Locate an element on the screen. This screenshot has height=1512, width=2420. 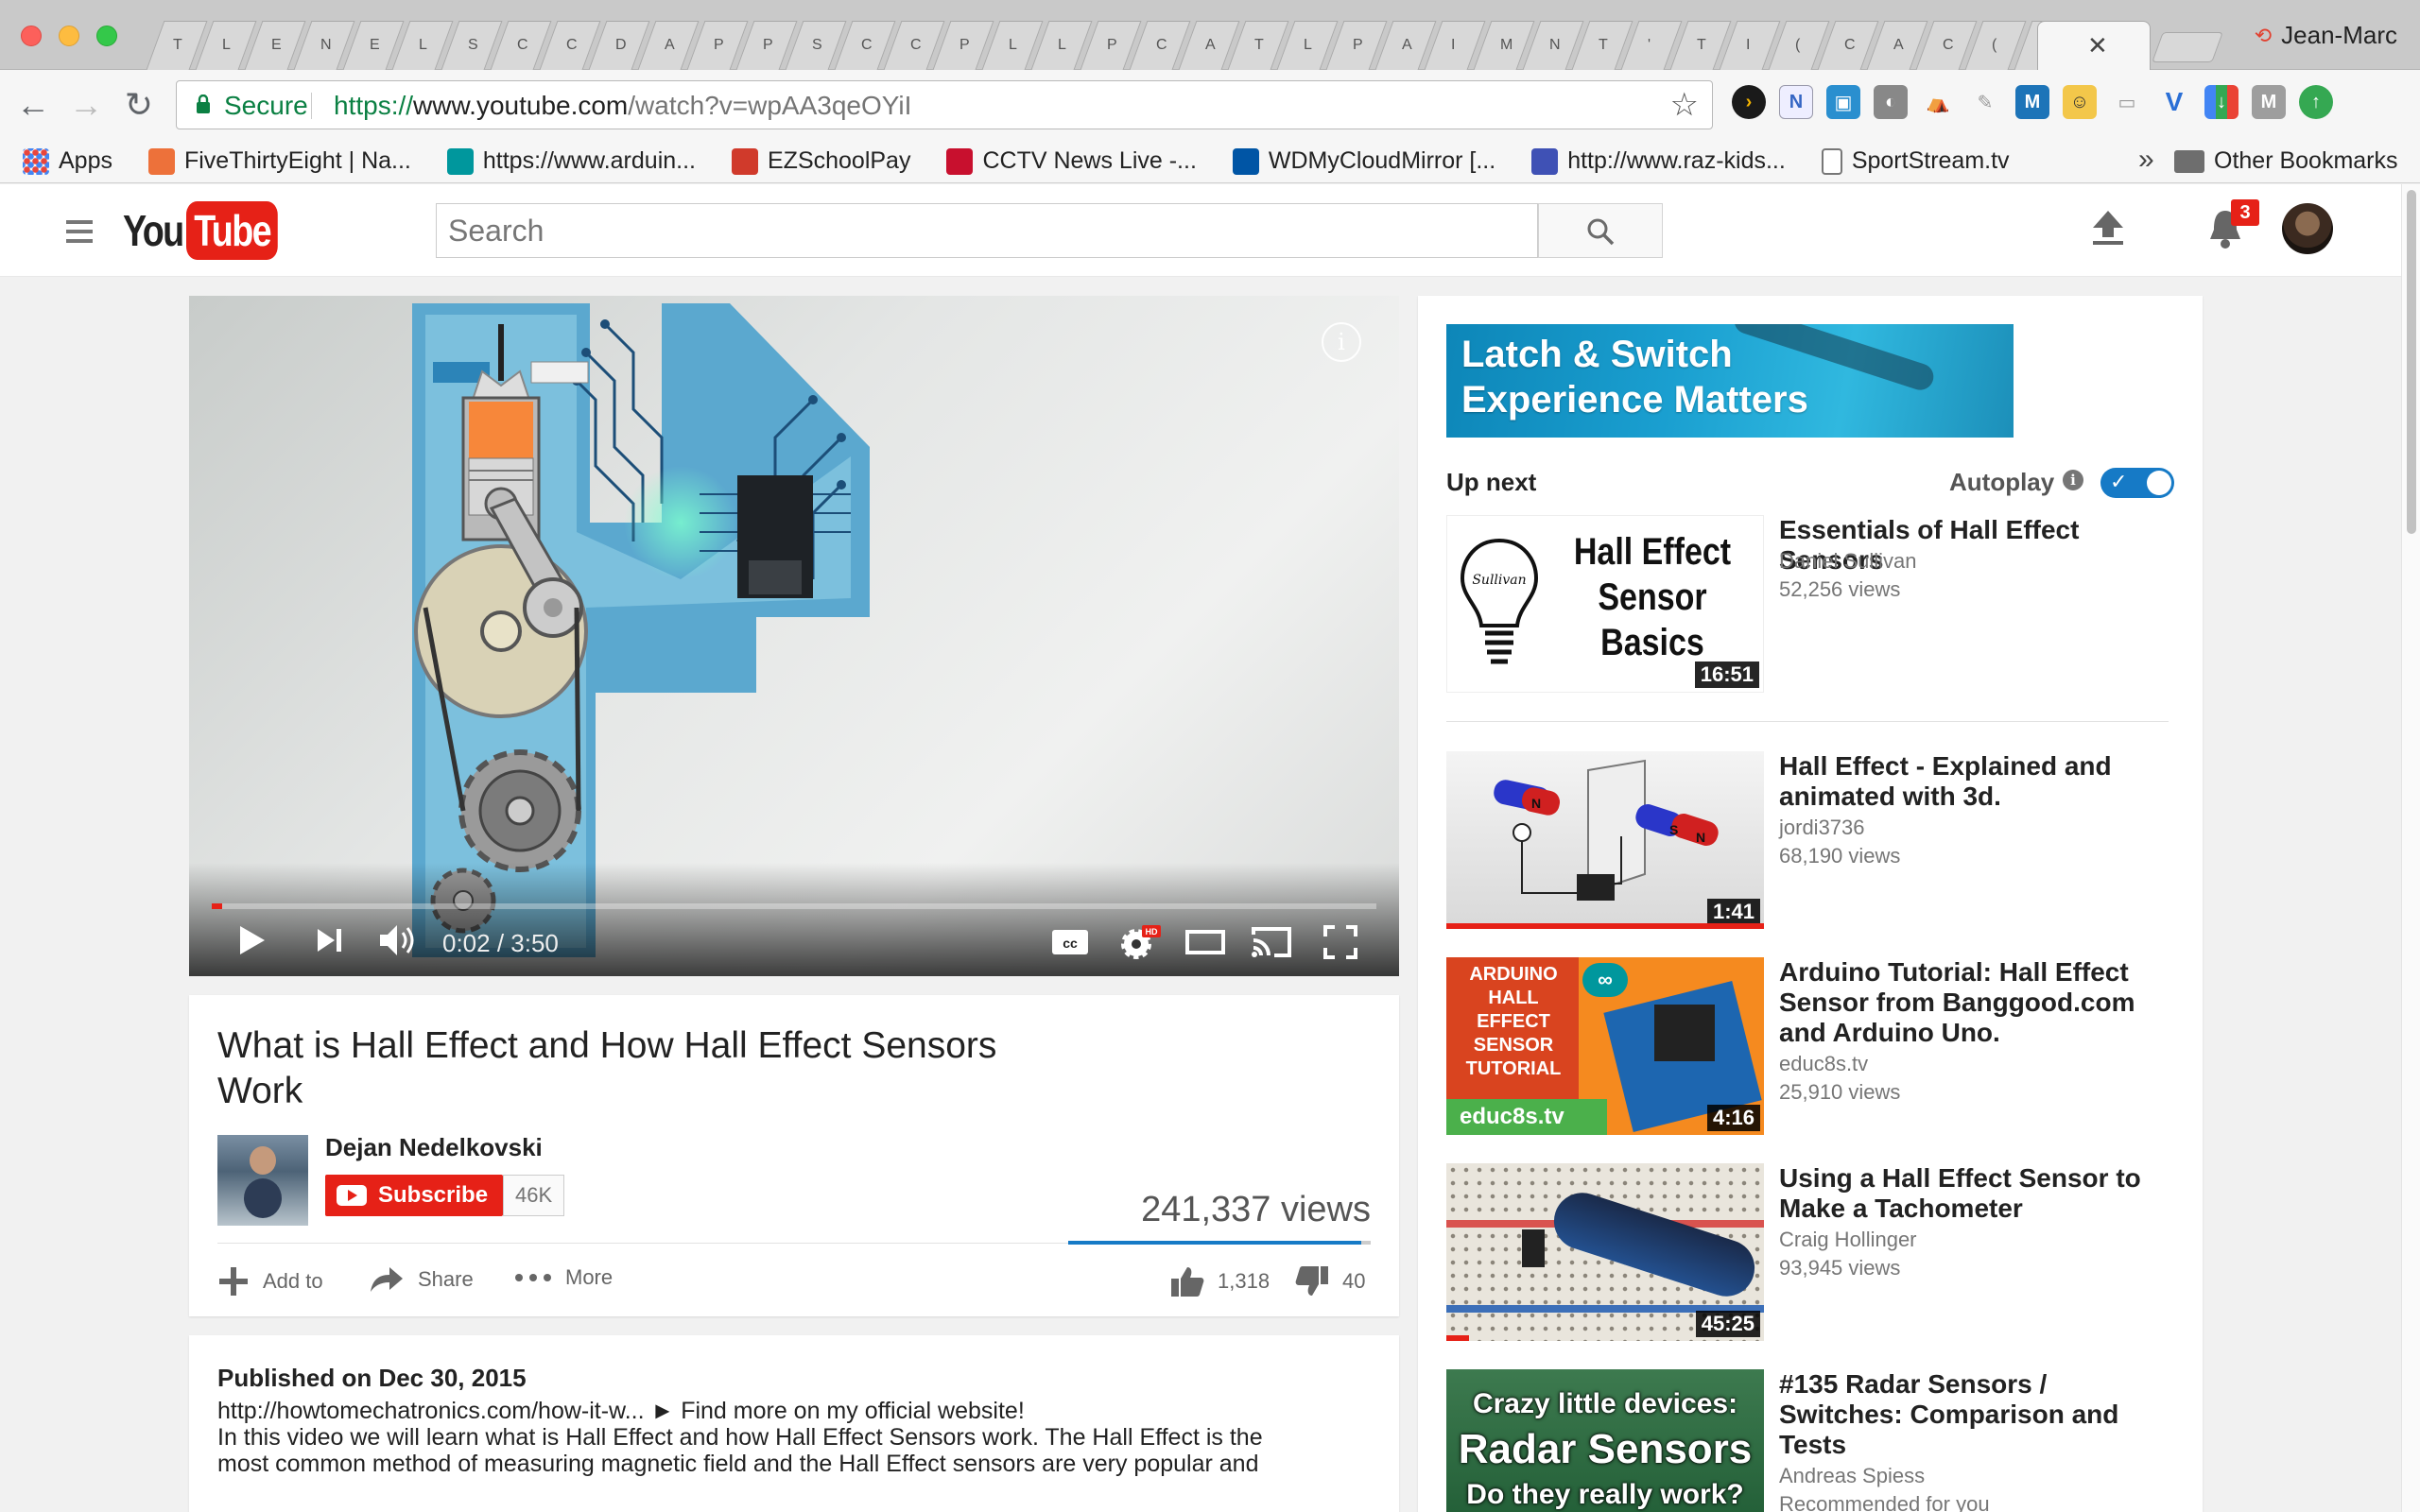
extension-google-icon: ↓ is located at coordinates (2221, 102).